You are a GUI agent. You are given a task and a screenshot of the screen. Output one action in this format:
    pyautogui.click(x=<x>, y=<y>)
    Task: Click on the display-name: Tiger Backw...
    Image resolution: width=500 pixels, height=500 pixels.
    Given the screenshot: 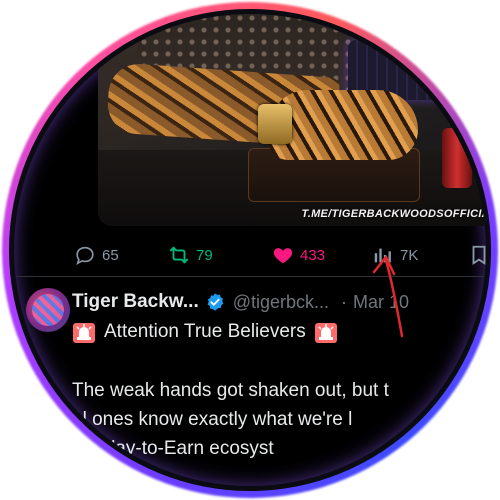 What is the action you would take?
    pyautogui.click(x=135, y=302)
    